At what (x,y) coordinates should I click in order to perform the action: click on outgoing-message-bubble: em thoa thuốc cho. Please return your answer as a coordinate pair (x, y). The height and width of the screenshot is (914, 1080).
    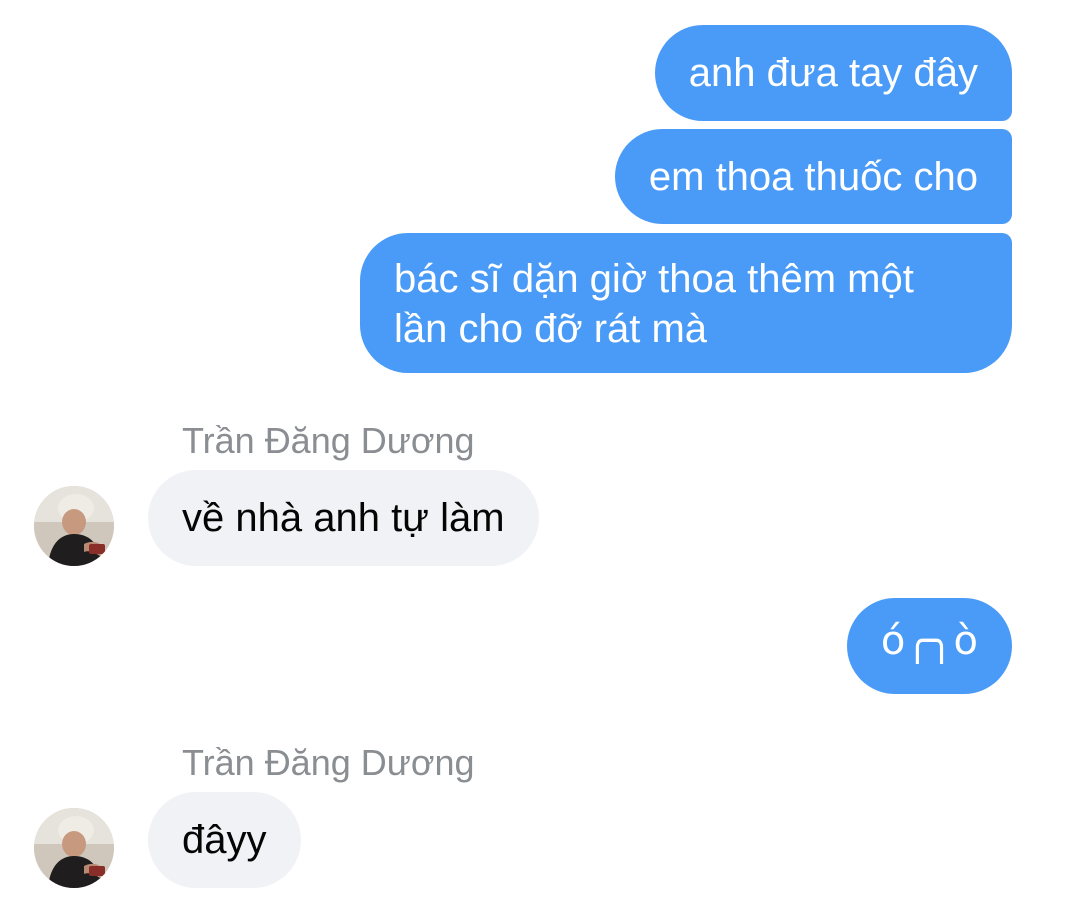
    Looking at the image, I should click on (813, 176).